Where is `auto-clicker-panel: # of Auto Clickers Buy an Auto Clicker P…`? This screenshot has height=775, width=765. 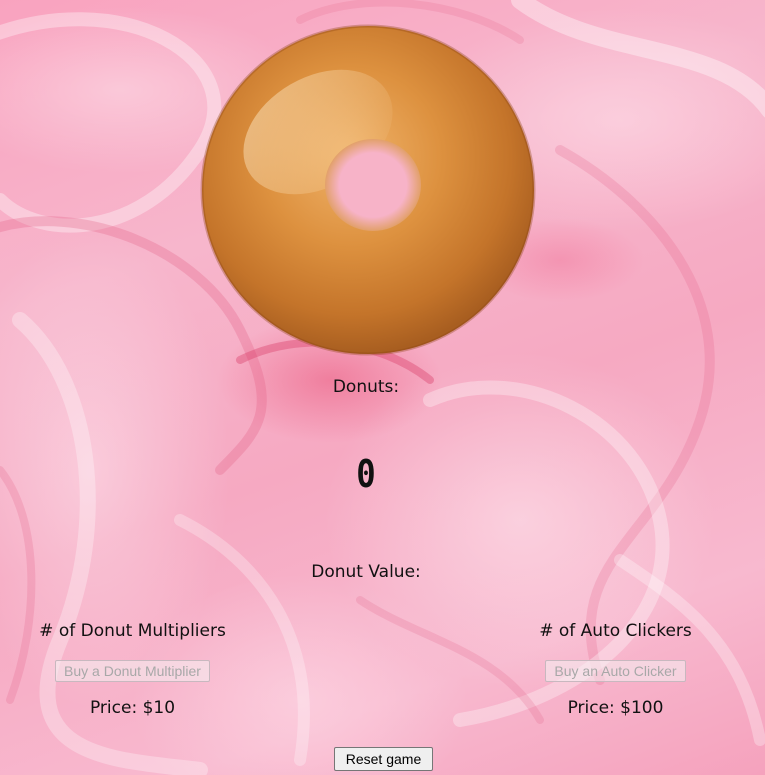
auto-clicker-panel: # of Auto Clickers Buy an Auto Clicker P… is located at coordinates (615, 669).